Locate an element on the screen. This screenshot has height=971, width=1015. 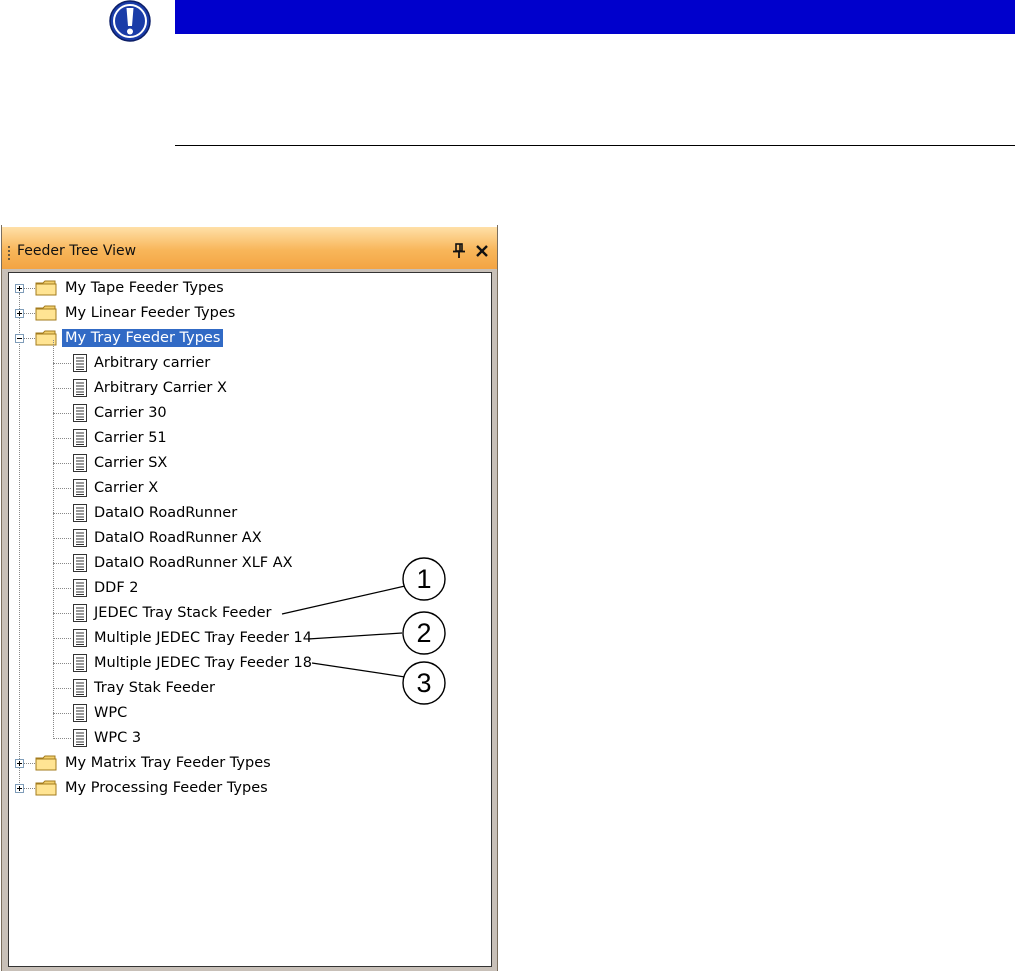
callout-1: 1 is located at coordinates (424, 579).